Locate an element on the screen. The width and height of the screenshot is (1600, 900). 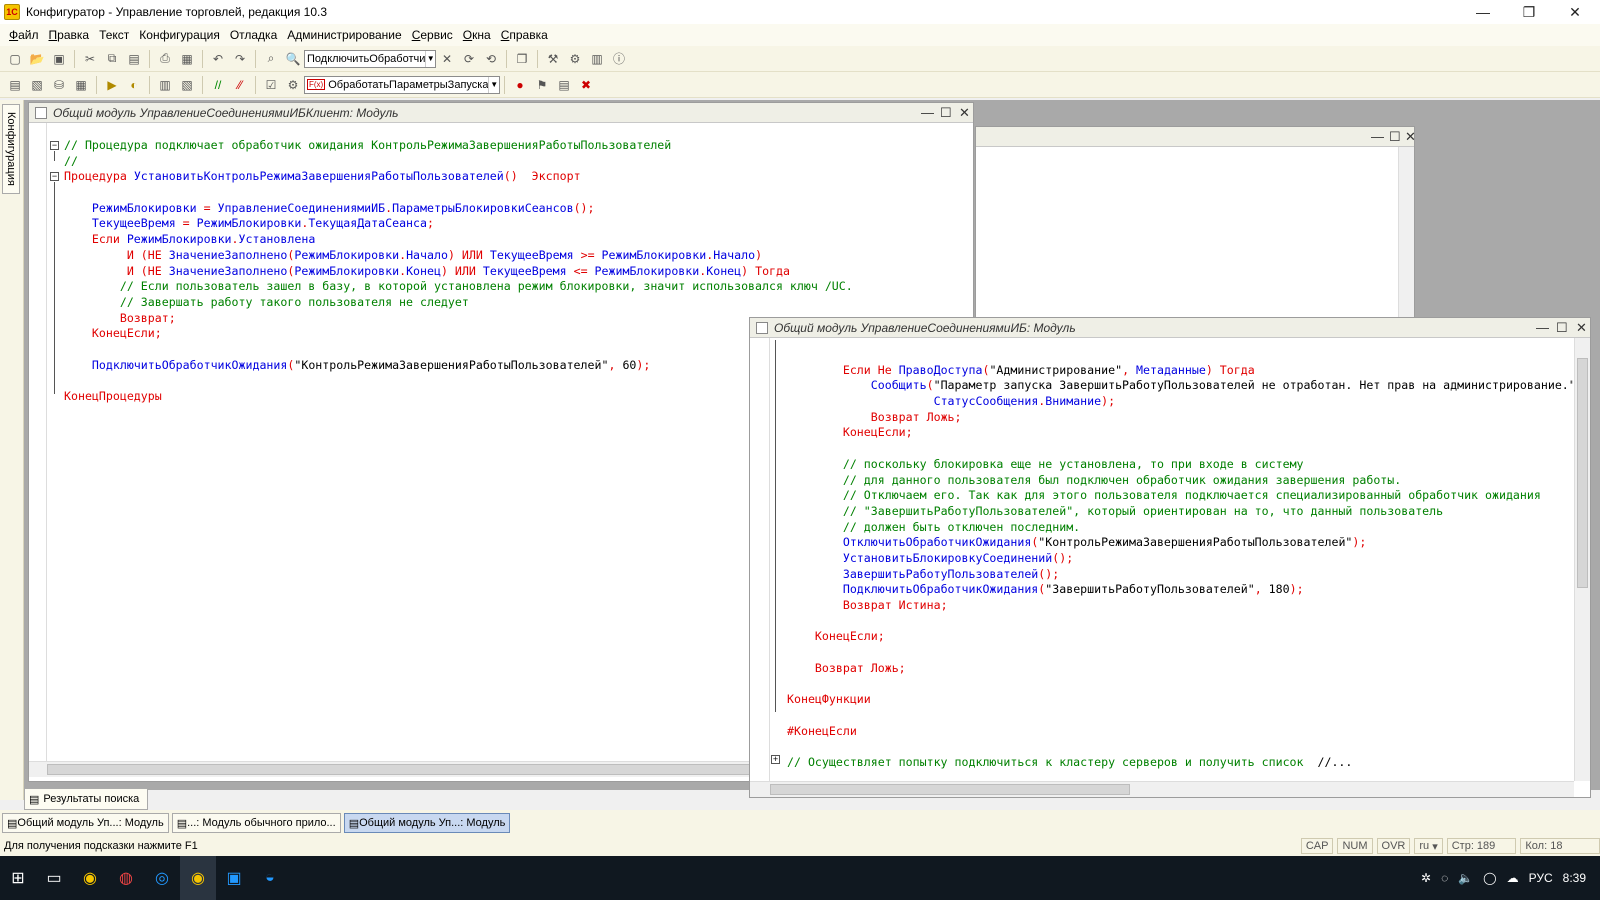
config-icon: ▤ is located at coordinates (15, 85).